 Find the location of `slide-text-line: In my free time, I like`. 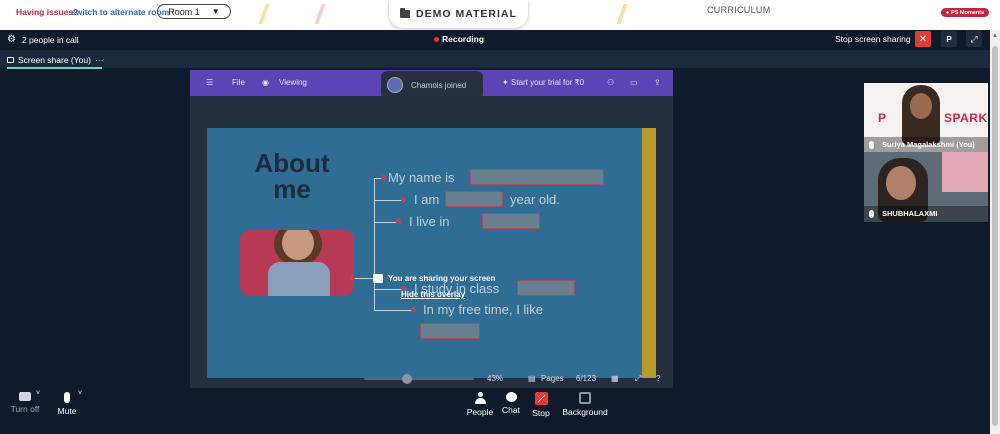

slide-text-line: In my free time, I like is located at coordinates (483, 309).